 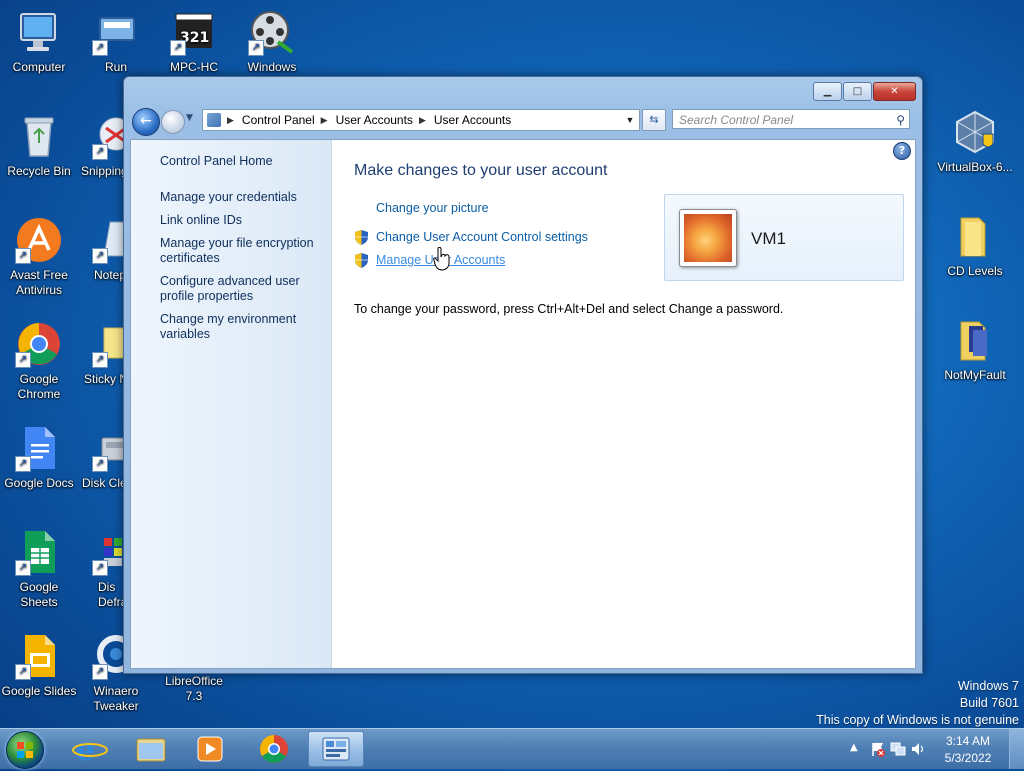 I want to click on minimize-icon: ▁, so click(x=827, y=91).